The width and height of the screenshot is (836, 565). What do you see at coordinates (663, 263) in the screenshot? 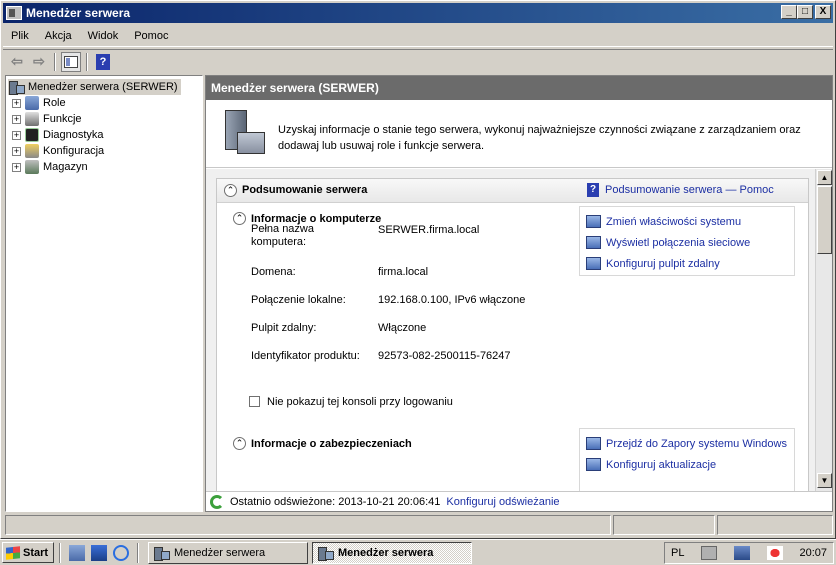
I see `action-label: Konfiguruj pulpit zdalny` at bounding box center [663, 263].